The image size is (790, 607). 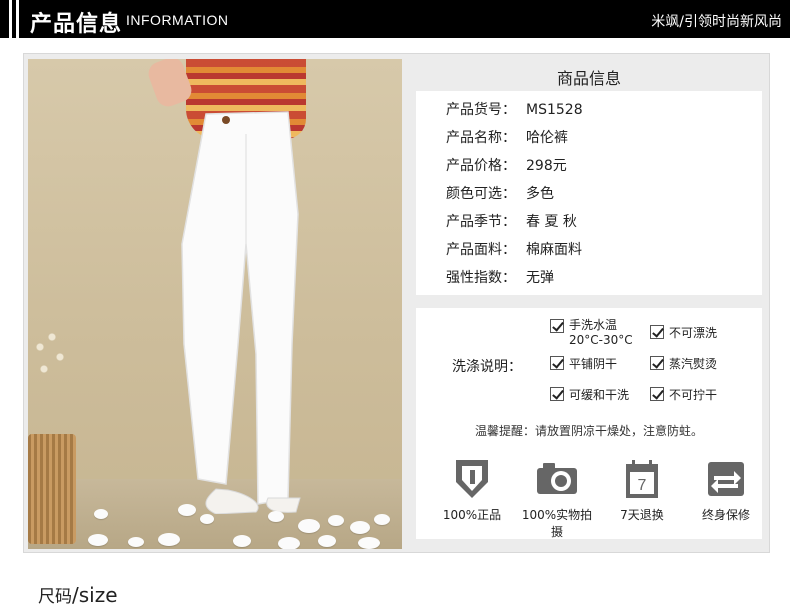 I want to click on info-row: 强性指数： 无弹, so click(x=500, y=277).